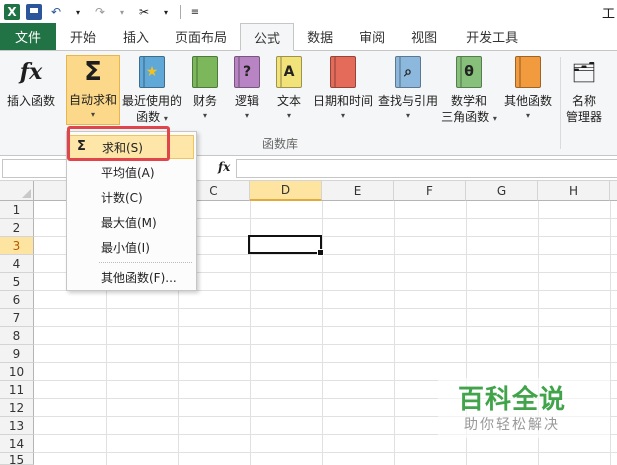 This screenshot has height=465, width=617. What do you see at coordinates (492, 36) in the screenshot?
I see `tab-developer: 开发工具` at bounding box center [492, 36].